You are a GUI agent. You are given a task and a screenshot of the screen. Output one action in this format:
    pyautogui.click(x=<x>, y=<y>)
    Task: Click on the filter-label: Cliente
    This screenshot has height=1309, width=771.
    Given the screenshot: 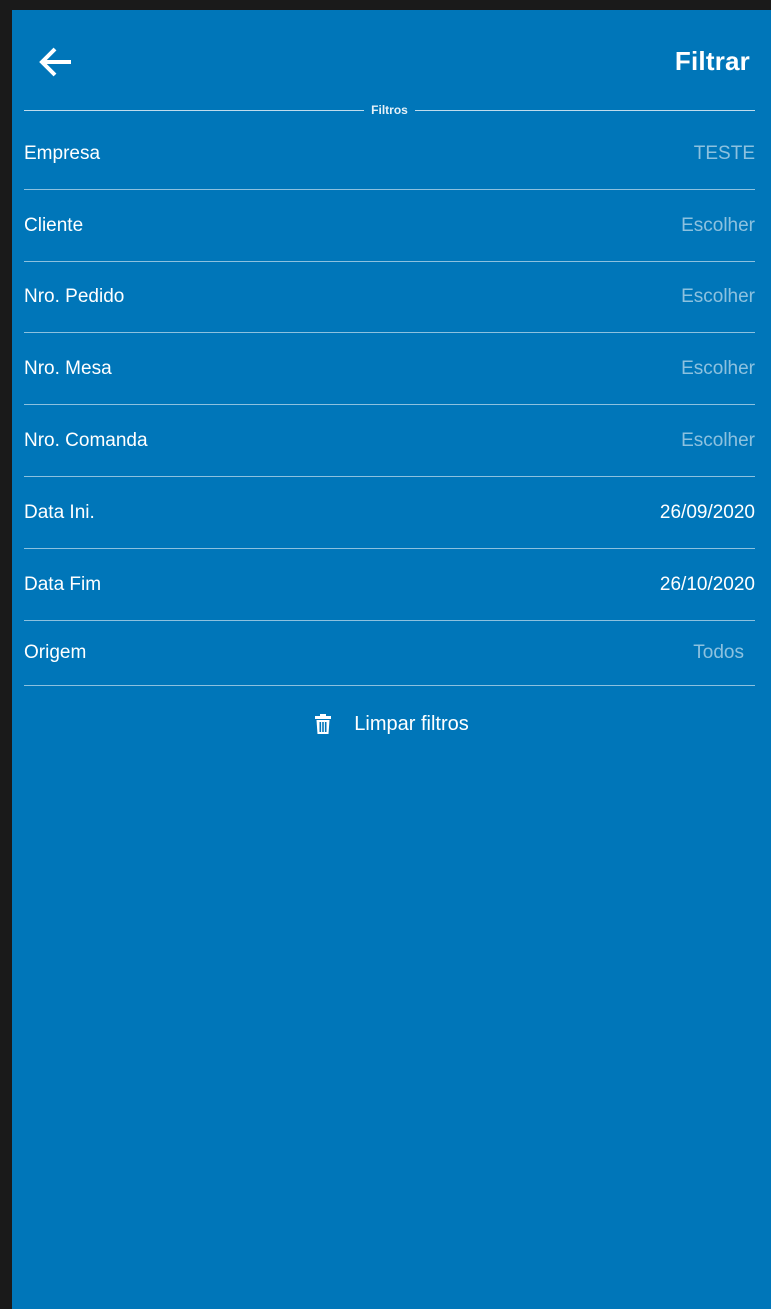 What is the action you would take?
    pyautogui.click(x=54, y=225)
    